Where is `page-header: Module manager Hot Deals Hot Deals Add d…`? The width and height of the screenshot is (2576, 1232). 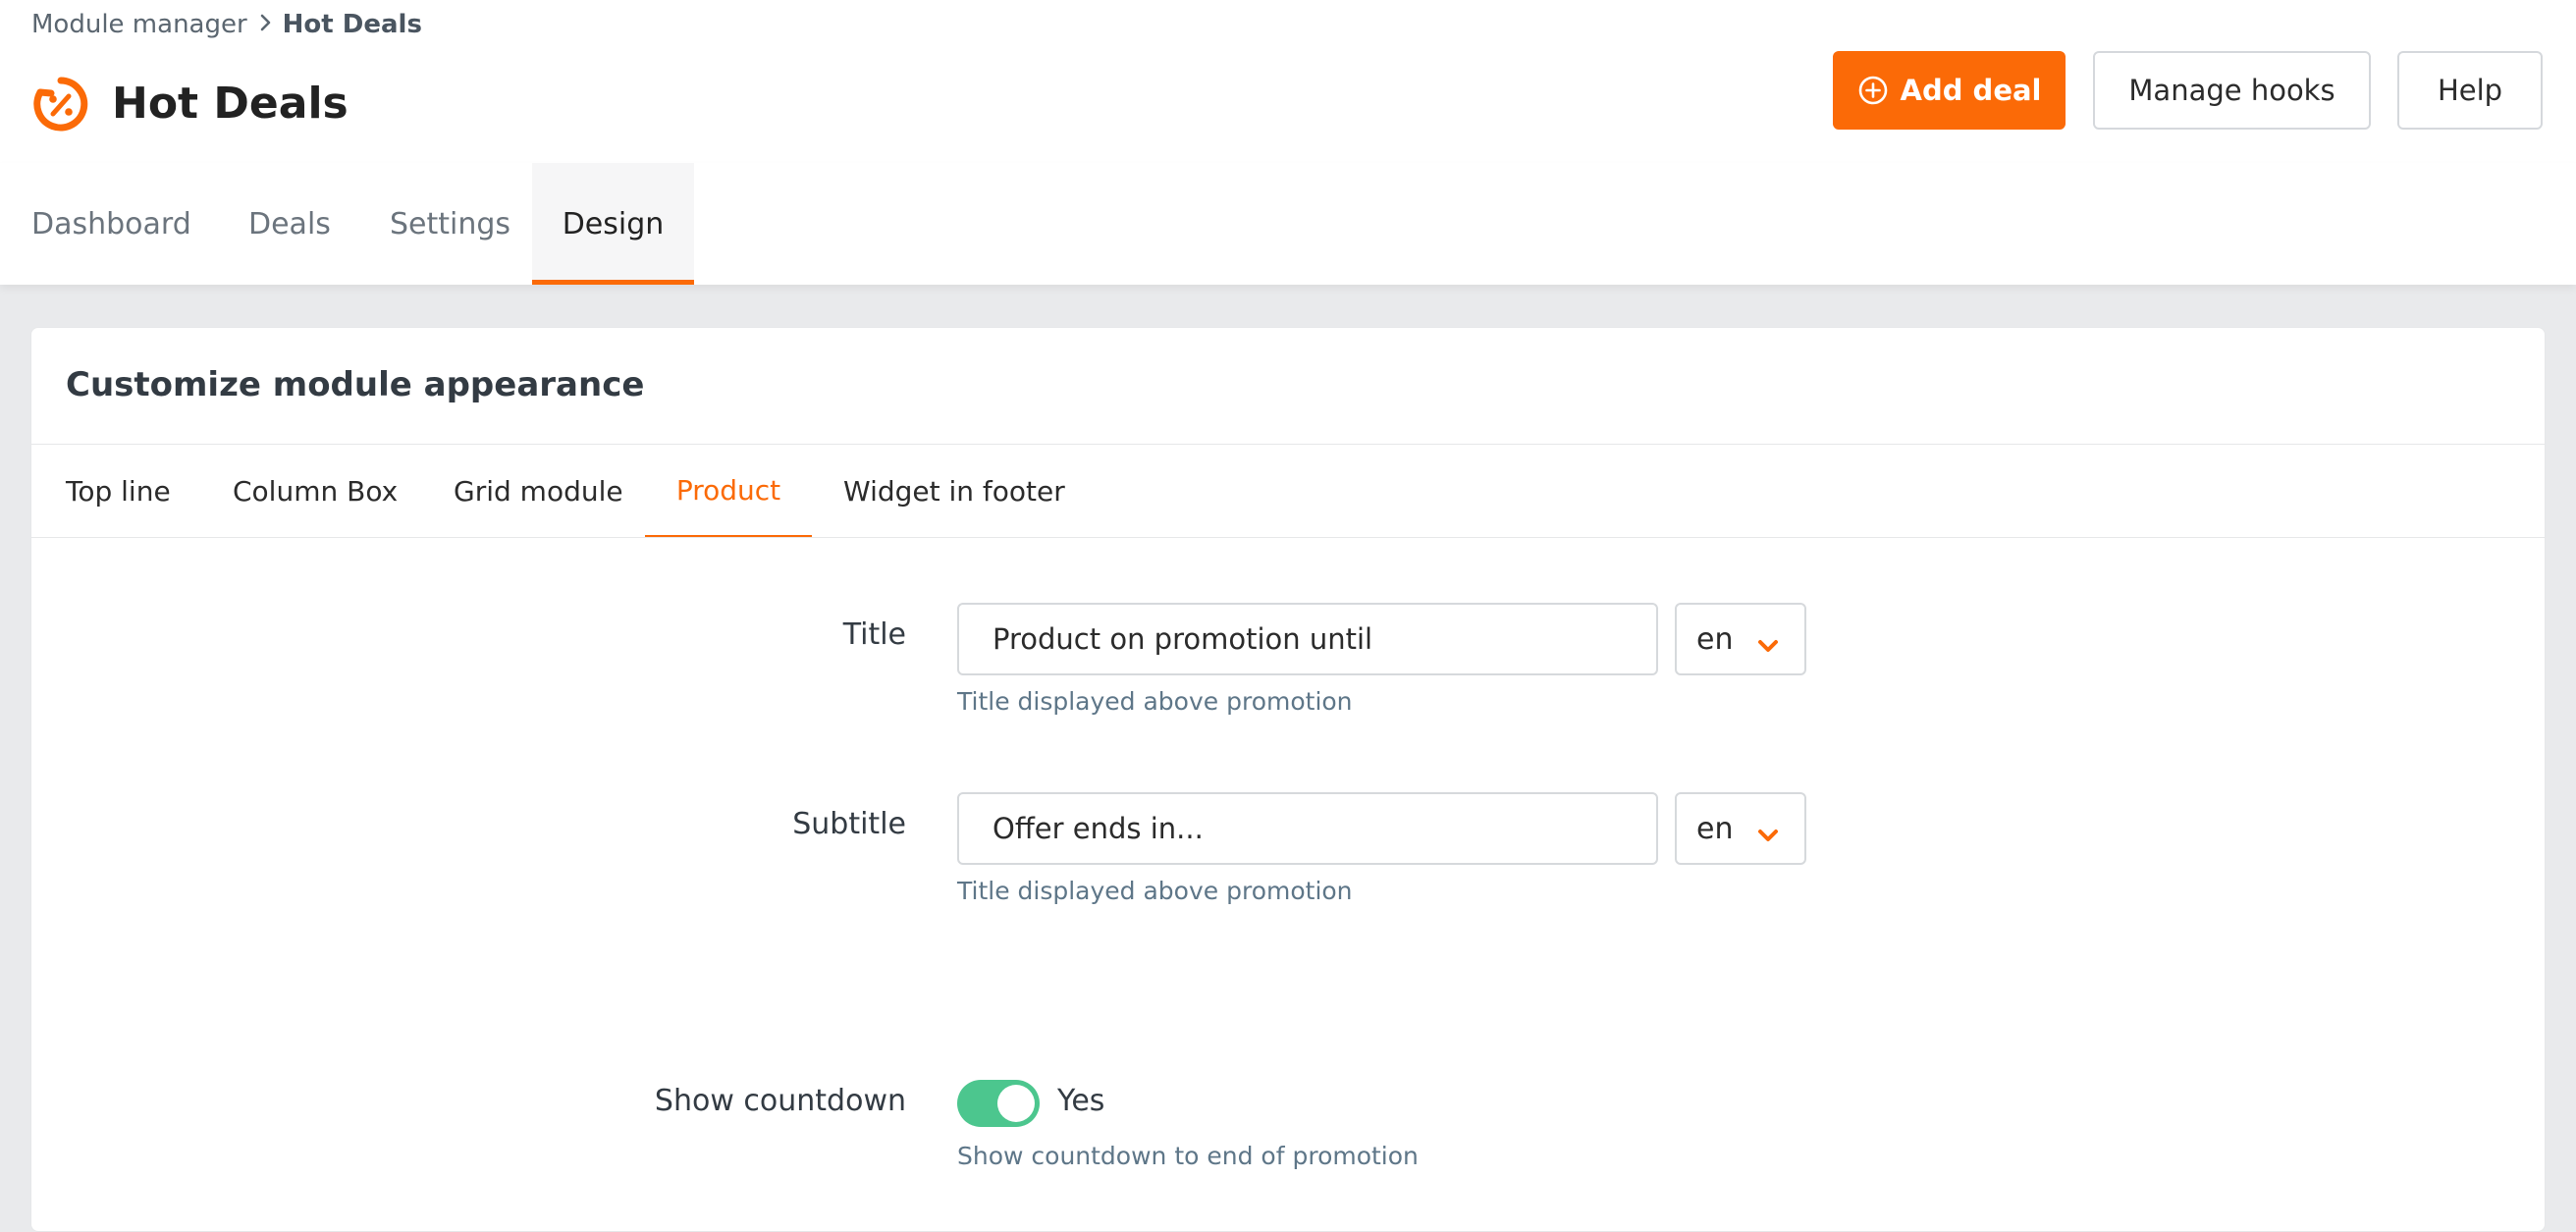 page-header: Module manager Hot Deals Hot Deals Add d… is located at coordinates (1288, 82).